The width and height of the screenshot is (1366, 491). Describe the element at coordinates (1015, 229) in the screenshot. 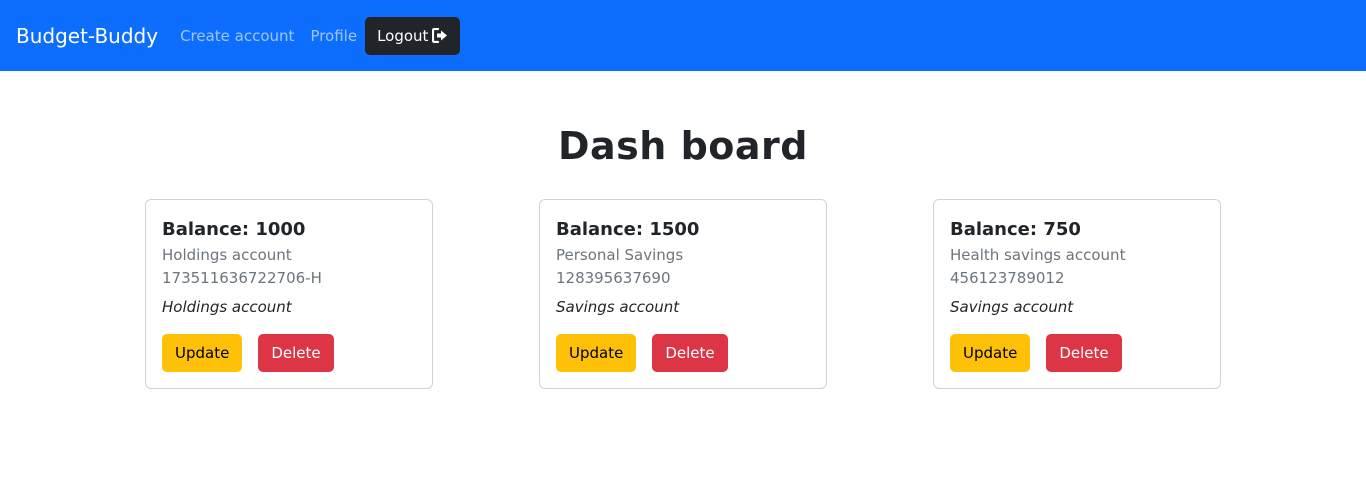

I see `account-balance: Balance: 750` at that location.